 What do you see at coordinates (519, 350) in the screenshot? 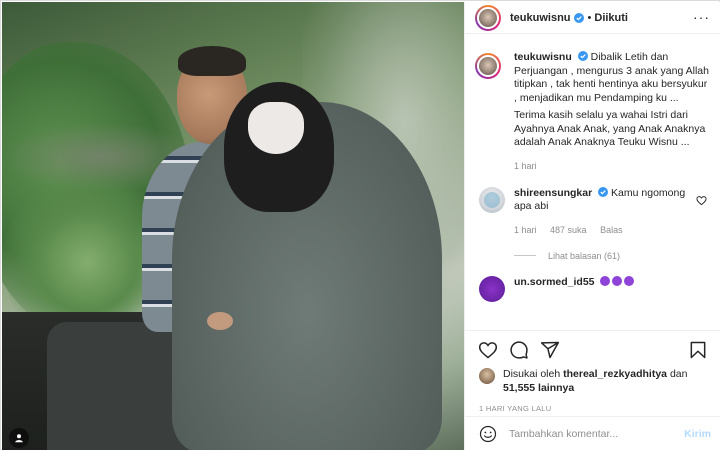
I see `comment-icon` at bounding box center [519, 350].